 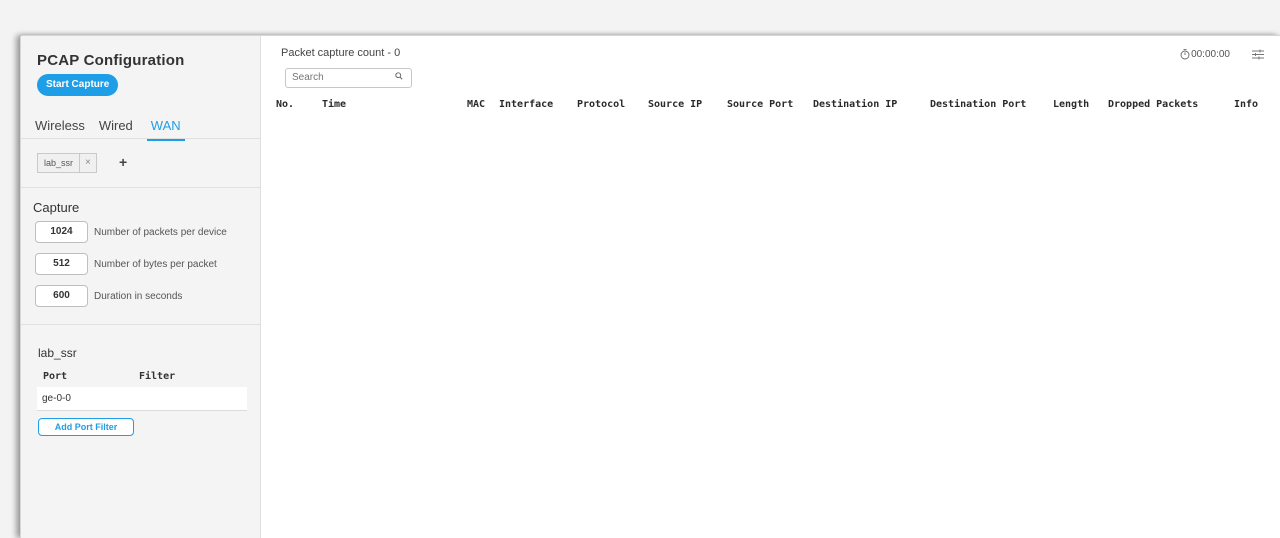 I want to click on column-header-destination-ip: Destination IP, so click(x=855, y=104).